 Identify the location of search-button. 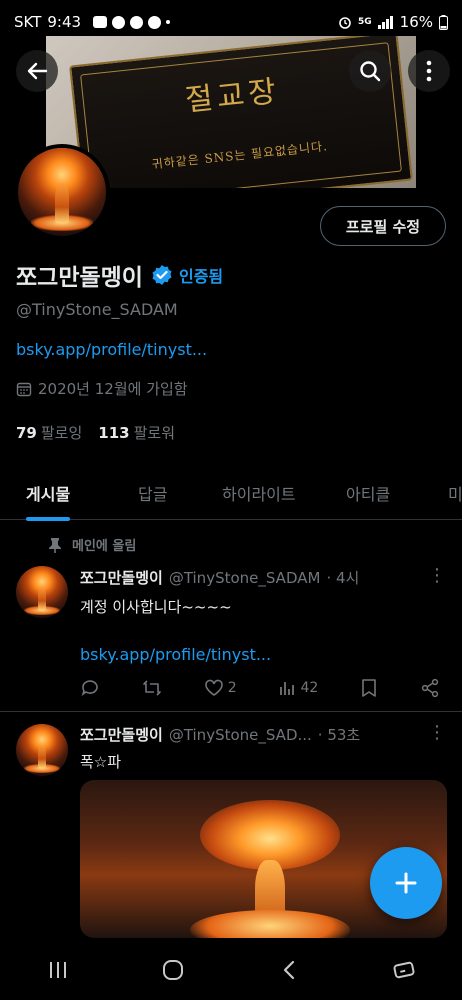
(370, 71).